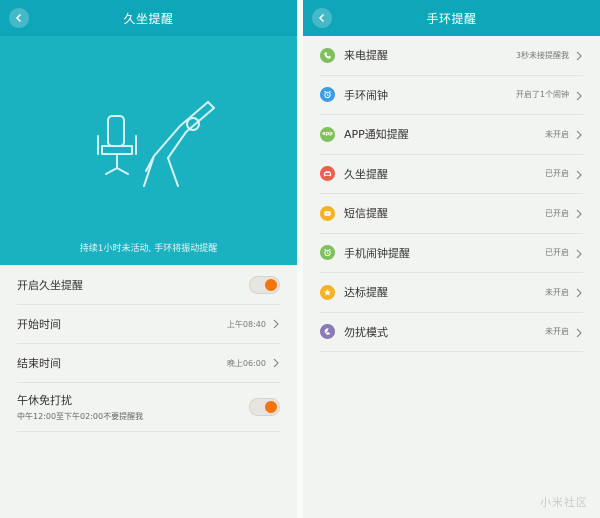 The image size is (600, 518). Describe the element at coordinates (542, 55) in the screenshot. I see `item-status: 3秒未接提醒我` at that location.